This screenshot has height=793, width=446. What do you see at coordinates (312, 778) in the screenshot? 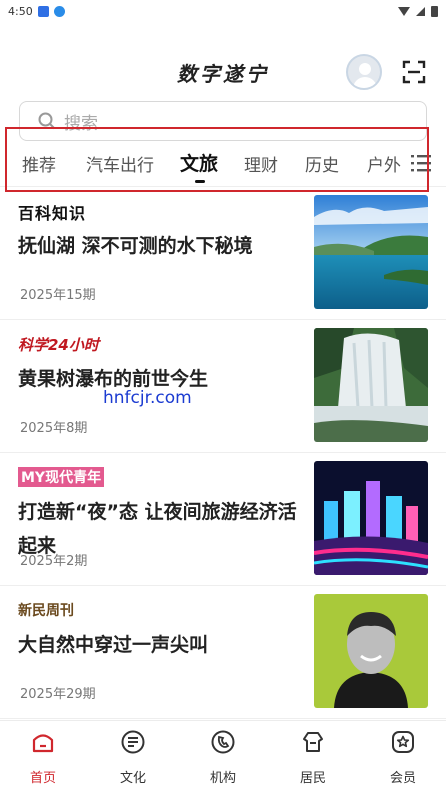
I see `nav-label: 居民` at bounding box center [312, 778].